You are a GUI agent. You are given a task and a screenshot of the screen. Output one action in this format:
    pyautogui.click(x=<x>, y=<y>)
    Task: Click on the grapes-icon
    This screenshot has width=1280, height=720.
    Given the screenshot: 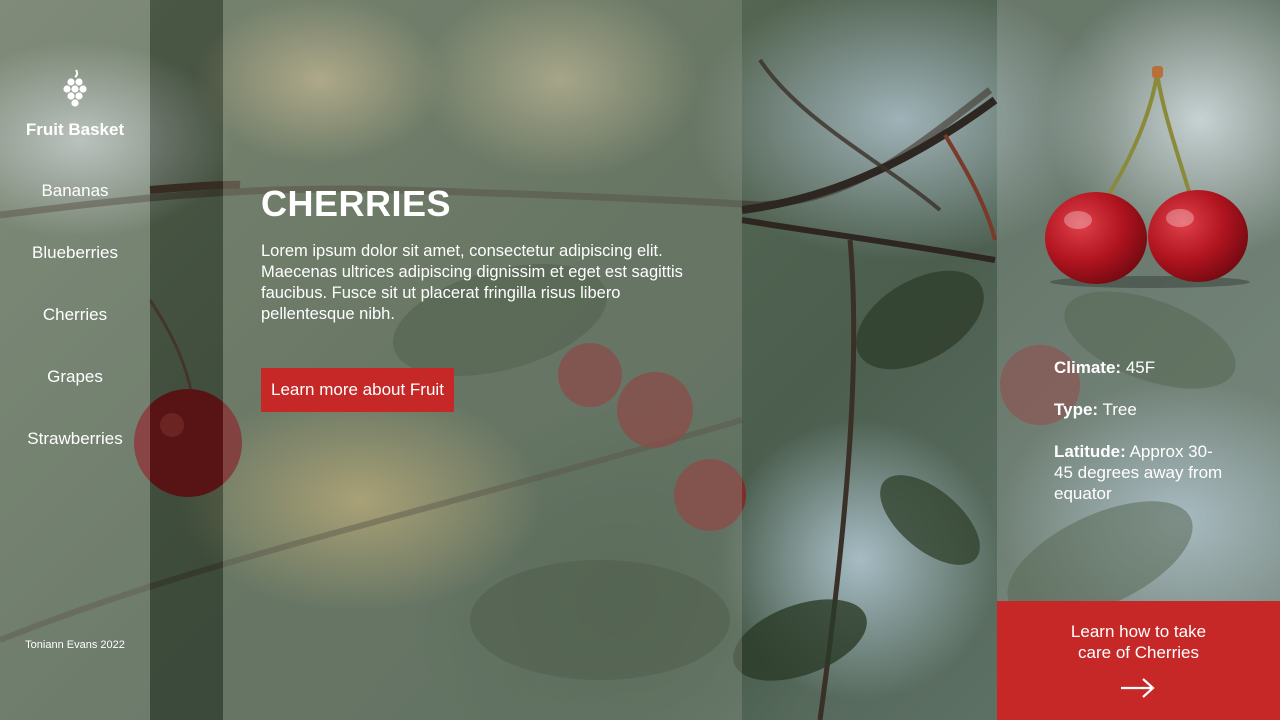 What is the action you would take?
    pyautogui.click(x=75, y=90)
    